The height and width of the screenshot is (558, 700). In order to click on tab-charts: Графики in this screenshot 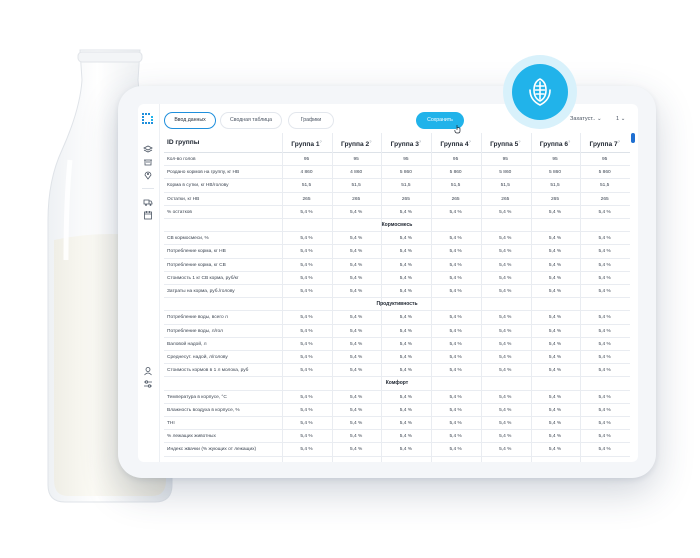, I will do `click(311, 120)`.